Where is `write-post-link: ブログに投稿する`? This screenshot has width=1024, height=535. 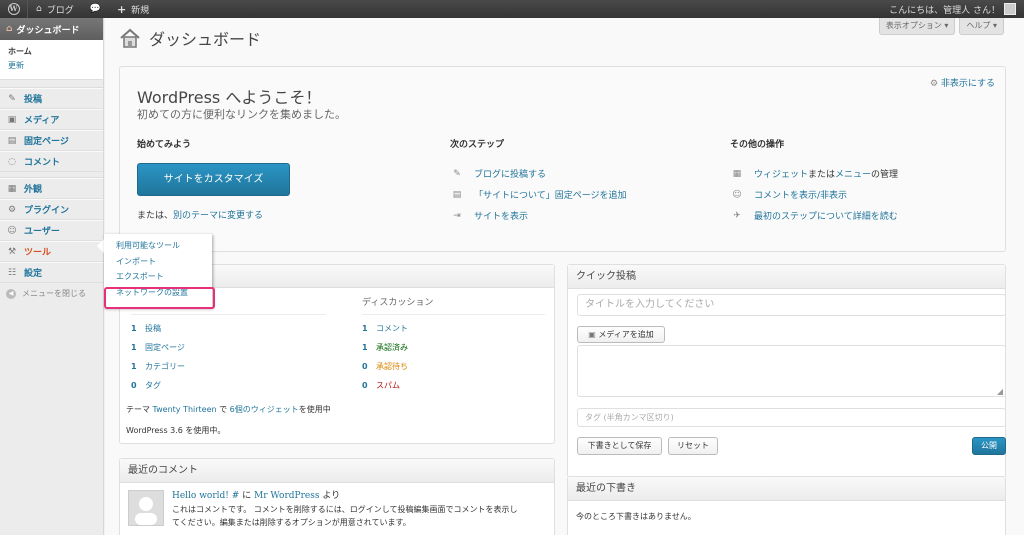 write-post-link: ブログに投稿する is located at coordinates (510, 173).